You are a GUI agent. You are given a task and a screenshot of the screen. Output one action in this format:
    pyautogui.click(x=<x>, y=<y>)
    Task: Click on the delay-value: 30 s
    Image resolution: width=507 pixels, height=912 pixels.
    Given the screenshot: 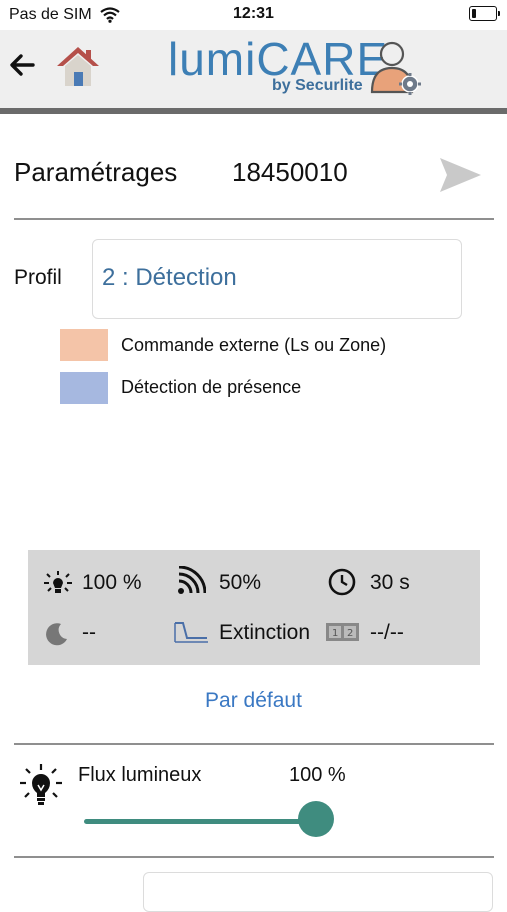 What is the action you would take?
    pyautogui.click(x=390, y=582)
    